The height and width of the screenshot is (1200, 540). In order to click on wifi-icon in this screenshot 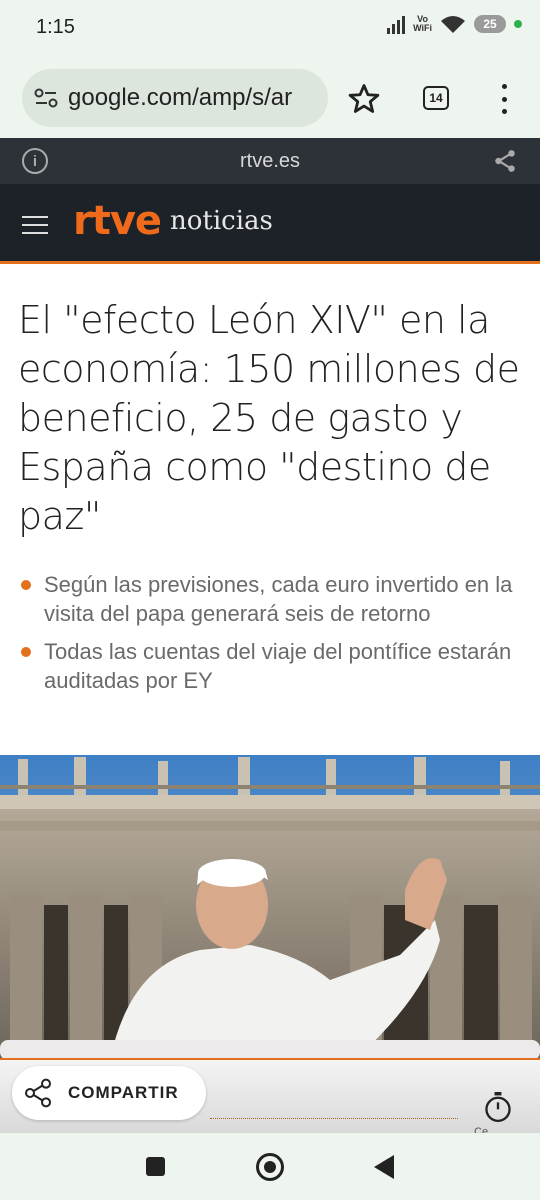, I will do `click(453, 24)`.